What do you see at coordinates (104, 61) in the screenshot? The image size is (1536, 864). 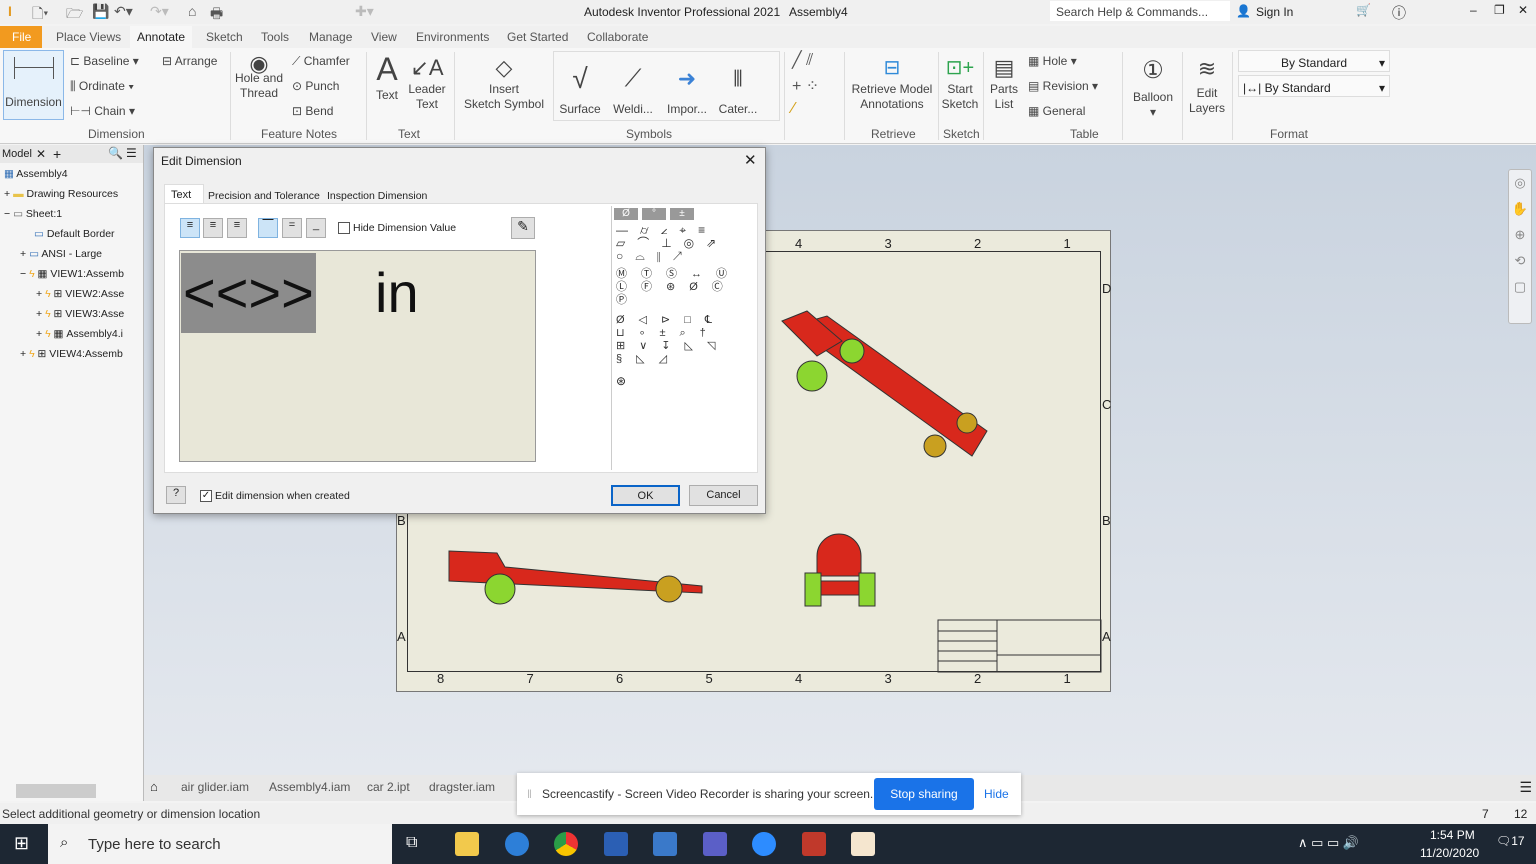 I see `baseline-button: ⊏ Baseline ▾` at bounding box center [104, 61].